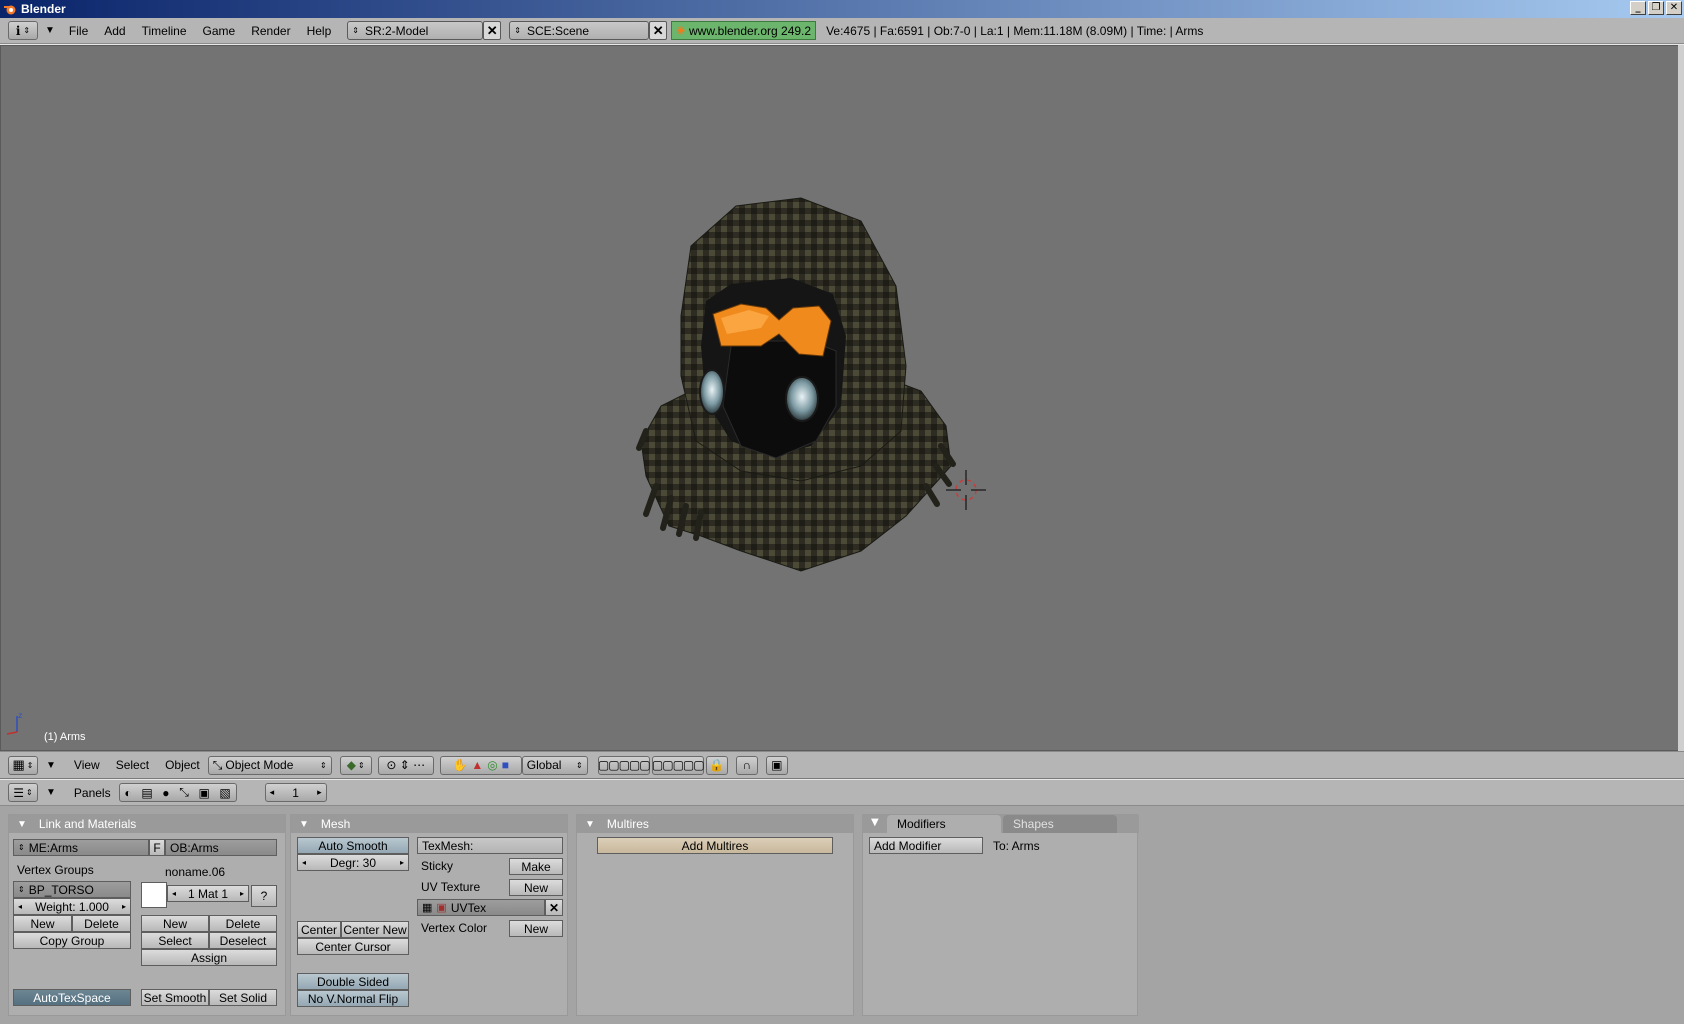 Image resolution: width=1684 pixels, height=1024 pixels. I want to click on material-delete-button: Delete, so click(243, 923).